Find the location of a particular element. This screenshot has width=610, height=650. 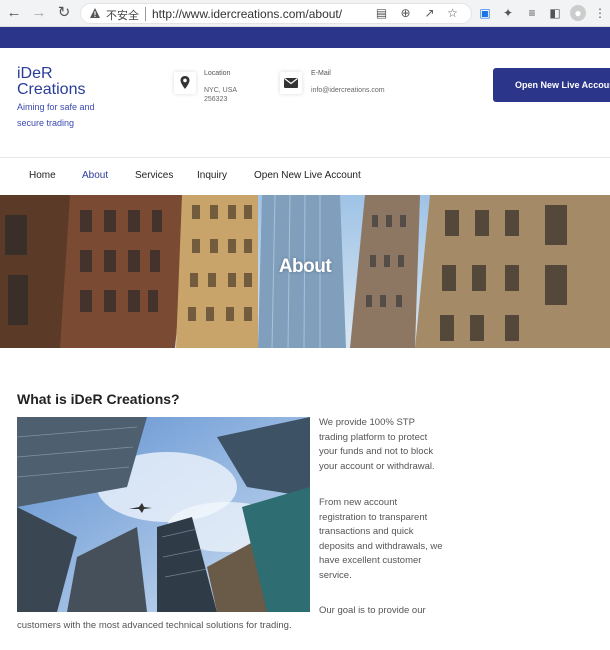

reload-icon: ↻ is located at coordinates (64, 13).